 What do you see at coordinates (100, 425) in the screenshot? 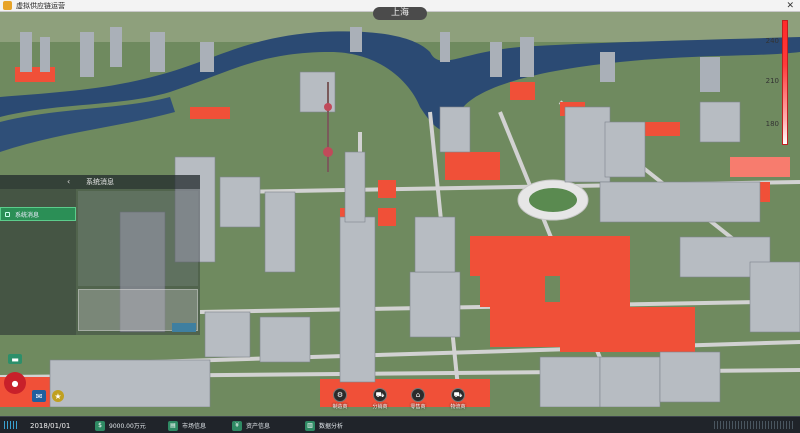
I see `money-icon: $` at bounding box center [100, 425].